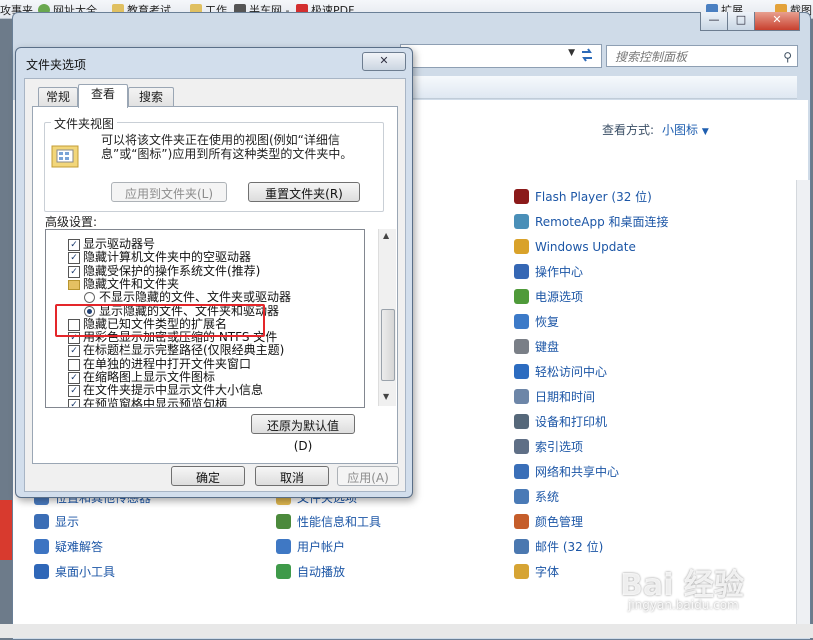 This screenshot has height=640, width=813. What do you see at coordinates (321, 572) in the screenshot?
I see `cp-item-label: 自动播放` at bounding box center [321, 572].